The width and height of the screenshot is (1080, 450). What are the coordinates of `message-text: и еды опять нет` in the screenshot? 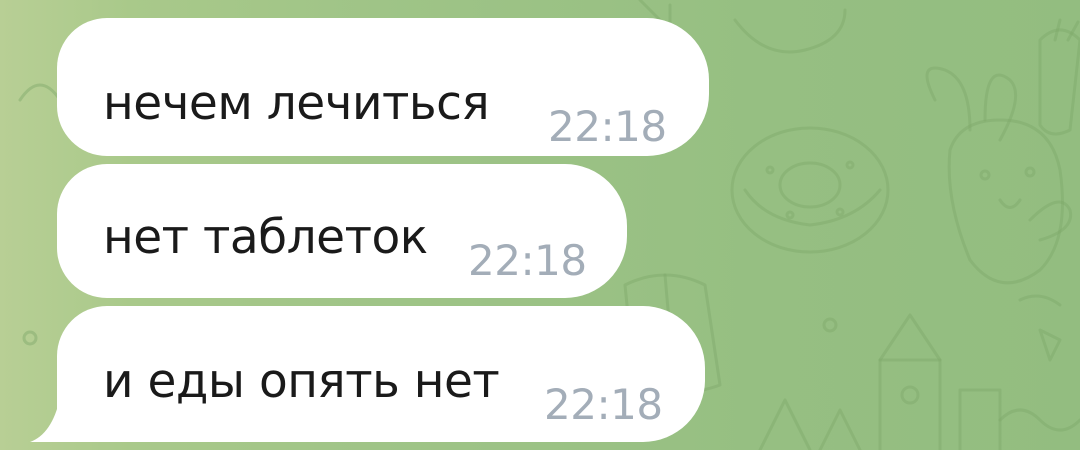 It's located at (301, 381).